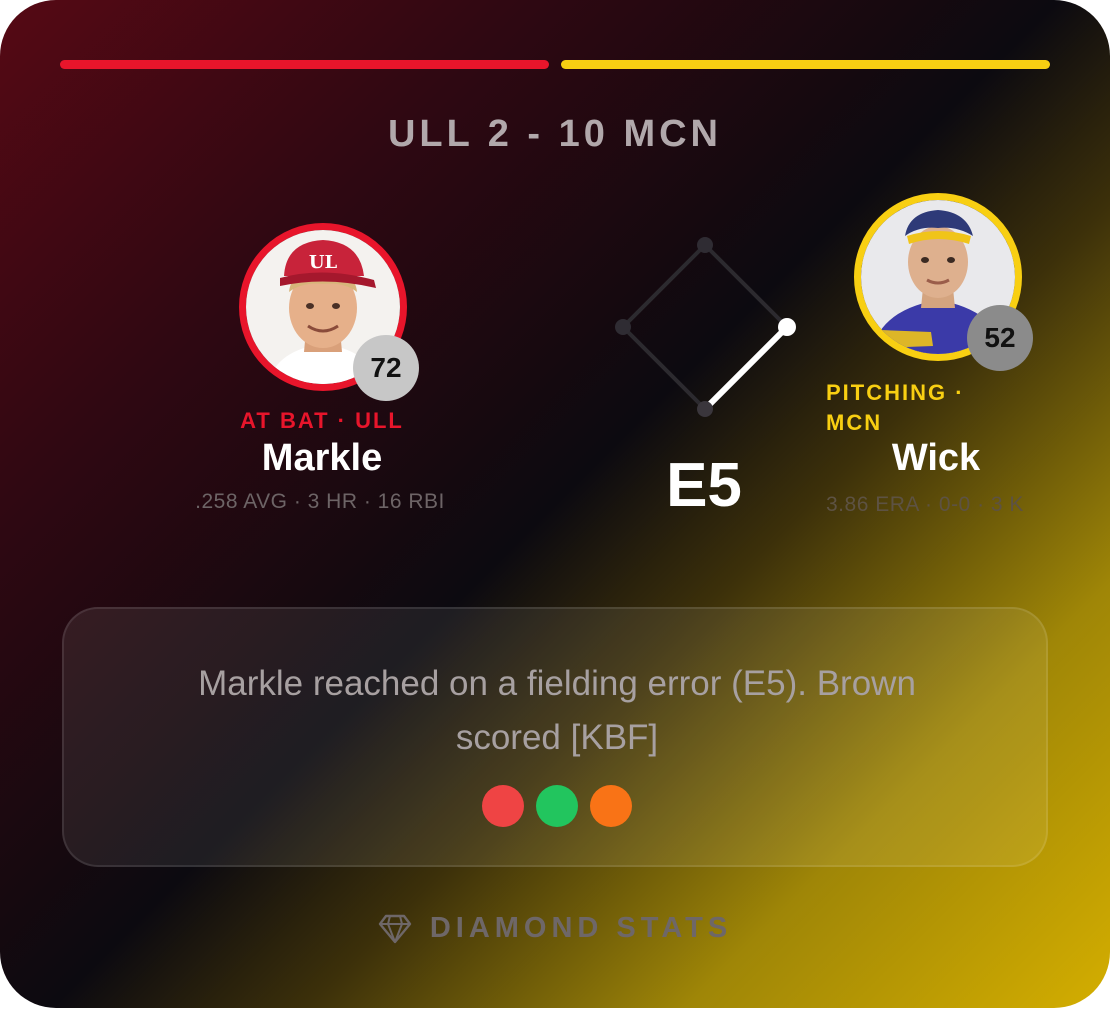 This screenshot has height=1010, width=1110. What do you see at coordinates (320, 501) in the screenshot?
I see `batter-stats: .258 AVG · 3 HR · 16 RBI` at bounding box center [320, 501].